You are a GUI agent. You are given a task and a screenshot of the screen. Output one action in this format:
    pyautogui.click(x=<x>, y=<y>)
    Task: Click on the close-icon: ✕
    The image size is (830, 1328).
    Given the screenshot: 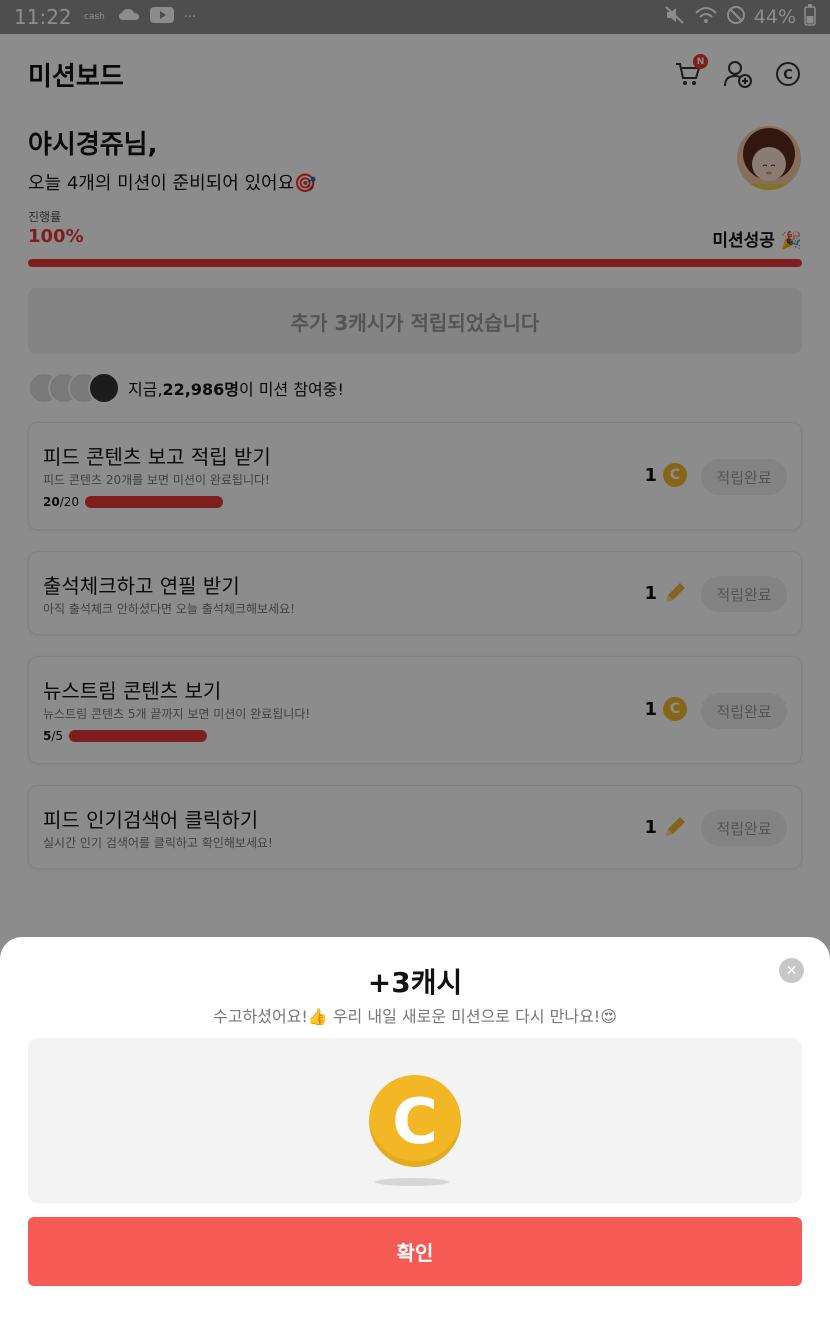 What is the action you would take?
    pyautogui.click(x=791, y=970)
    